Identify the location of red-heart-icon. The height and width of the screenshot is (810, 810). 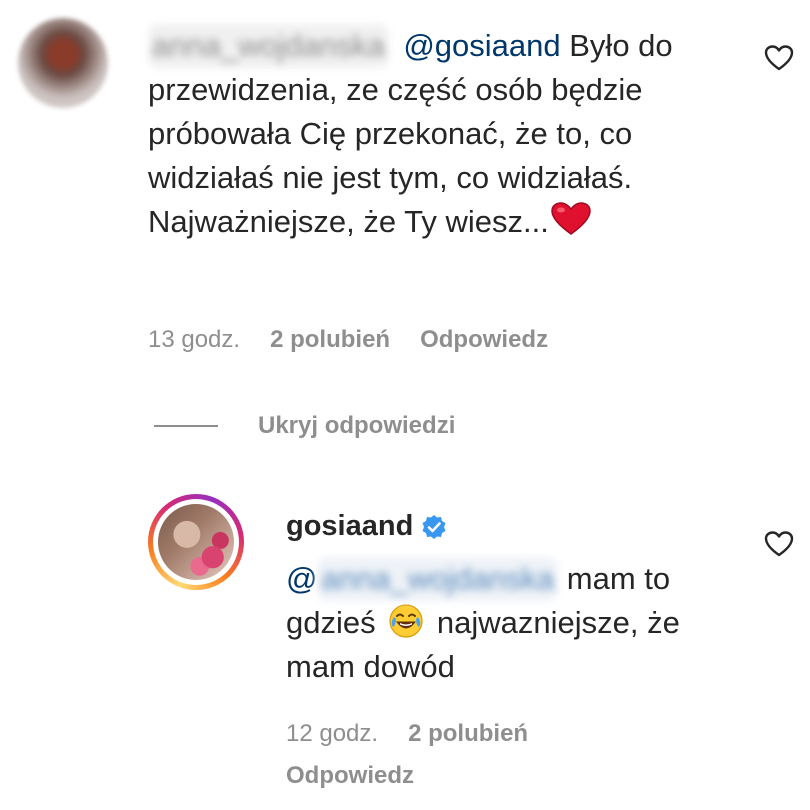
(571, 218).